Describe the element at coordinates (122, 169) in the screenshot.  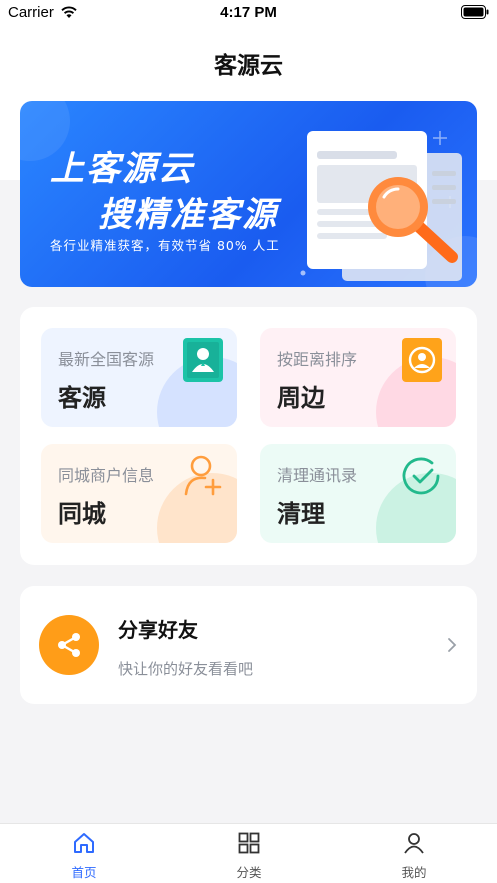
I see `banner-headline-1: 上客源云` at that location.